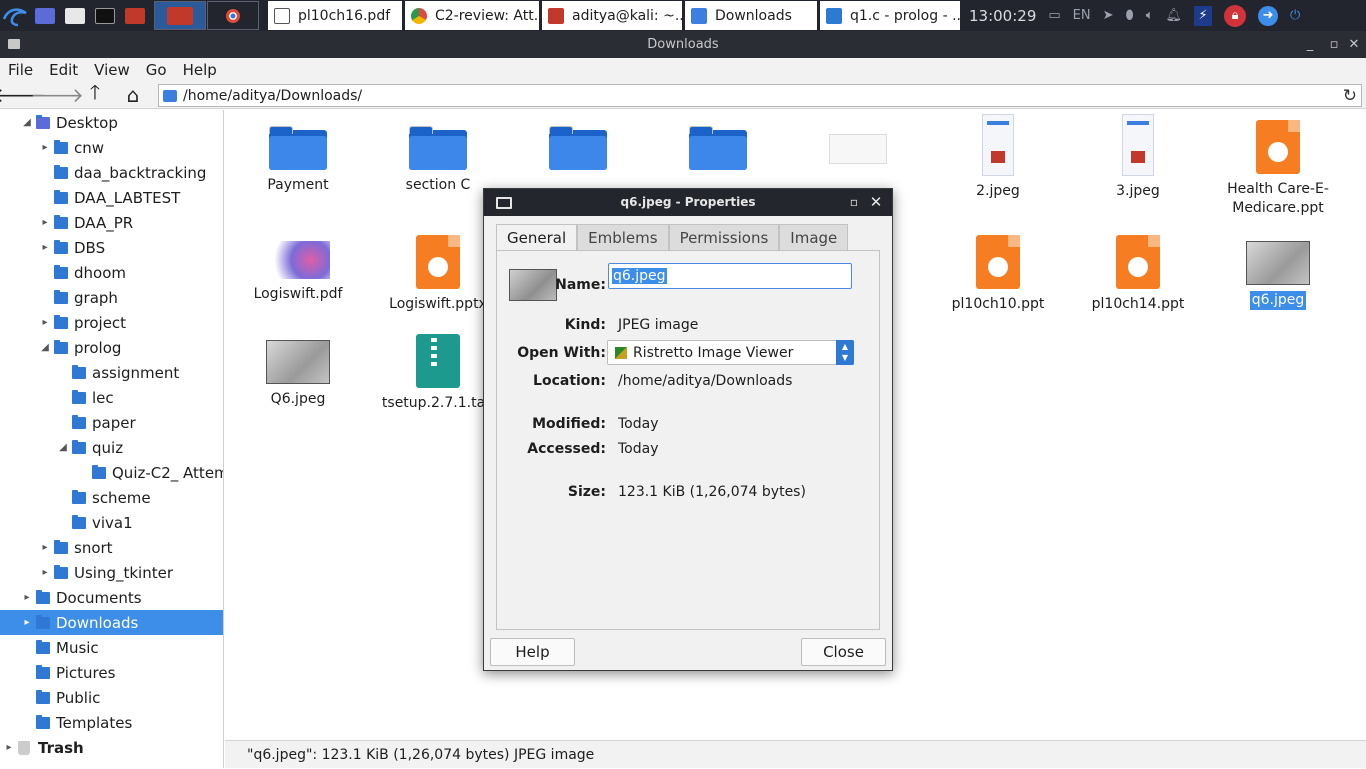 Image resolution: width=1366 pixels, height=769 pixels. What do you see at coordinates (1082, 15) in the screenshot?
I see `keyboard-layout: EN` at bounding box center [1082, 15].